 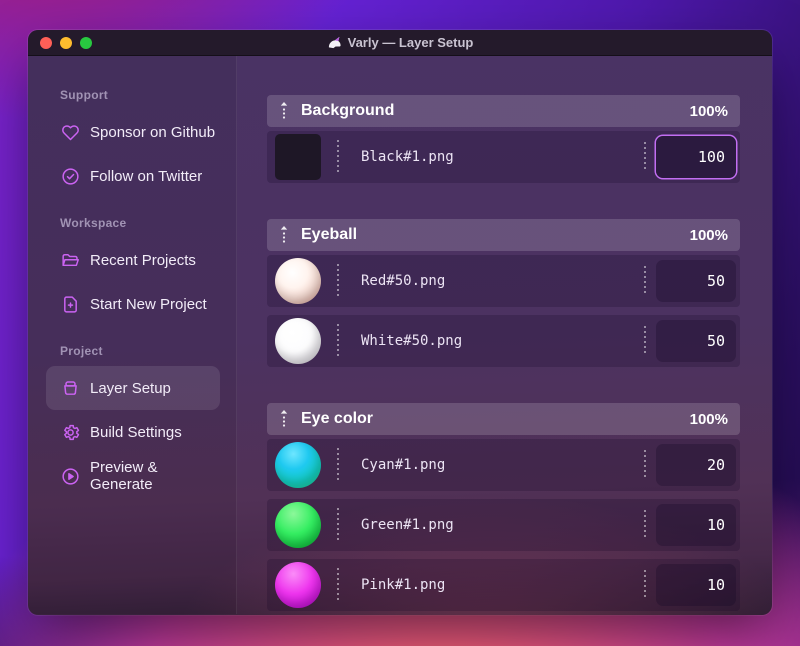 I want to click on layer-group-header: Background 100%, so click(x=503, y=111).